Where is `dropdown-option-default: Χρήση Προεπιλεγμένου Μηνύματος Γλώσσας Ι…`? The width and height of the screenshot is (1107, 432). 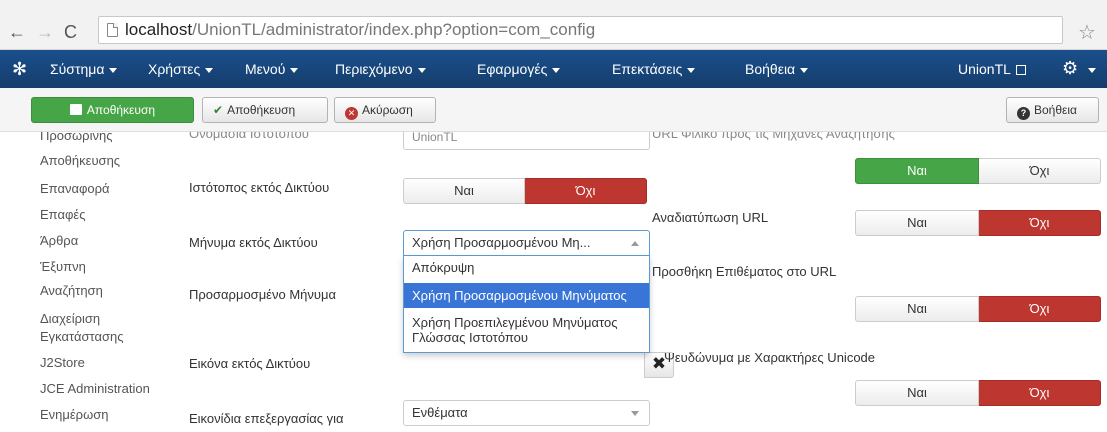
dropdown-option-default: Χρήση Προεπιλεγμένου Μηνύματος Γλώσσας Ι… is located at coordinates (526, 330).